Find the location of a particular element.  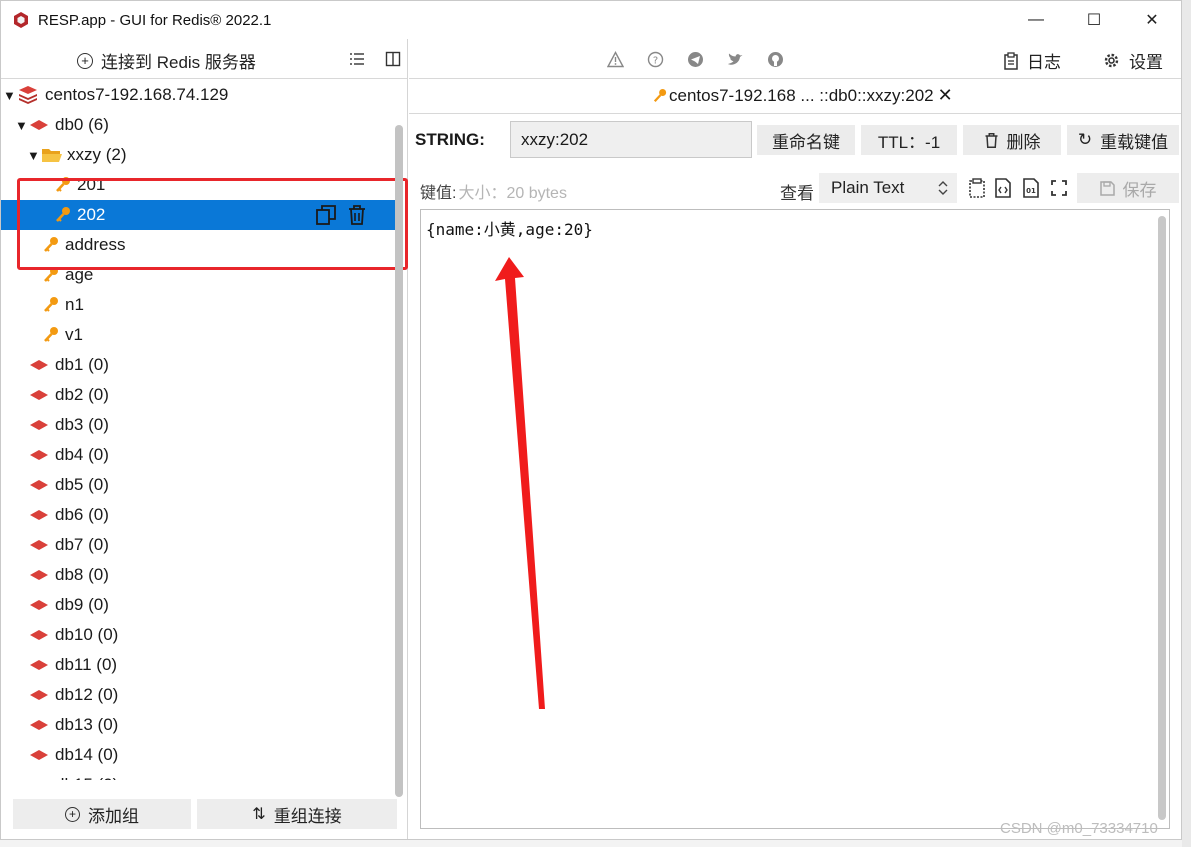

tab-key-202: centos7-192.168 ... ::db0::xxzy:202 ✕ is located at coordinates (803, 95).